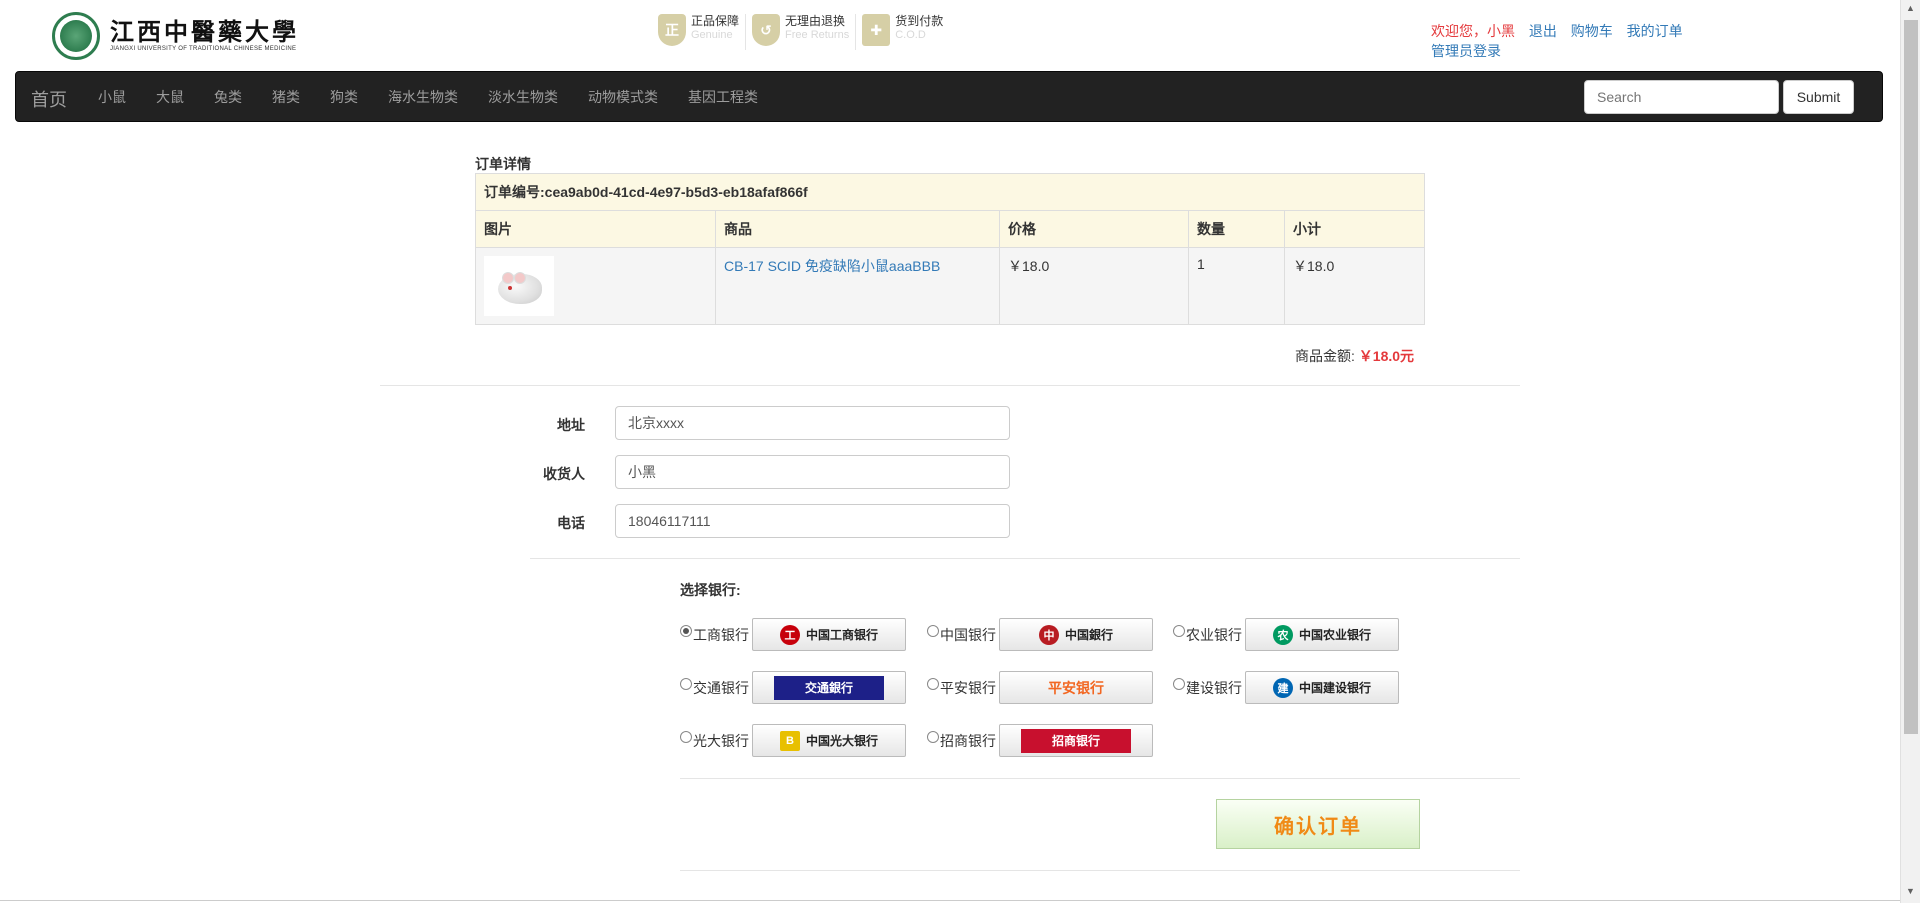  I want to click on guarantee-cod: ✚ 货到付款 C.O.D, so click(902, 32).